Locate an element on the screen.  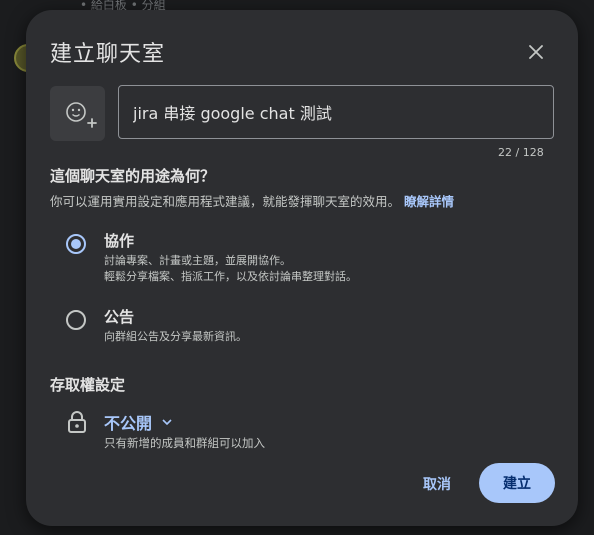
access-dropdown: 不公開 is located at coordinates (138, 422).